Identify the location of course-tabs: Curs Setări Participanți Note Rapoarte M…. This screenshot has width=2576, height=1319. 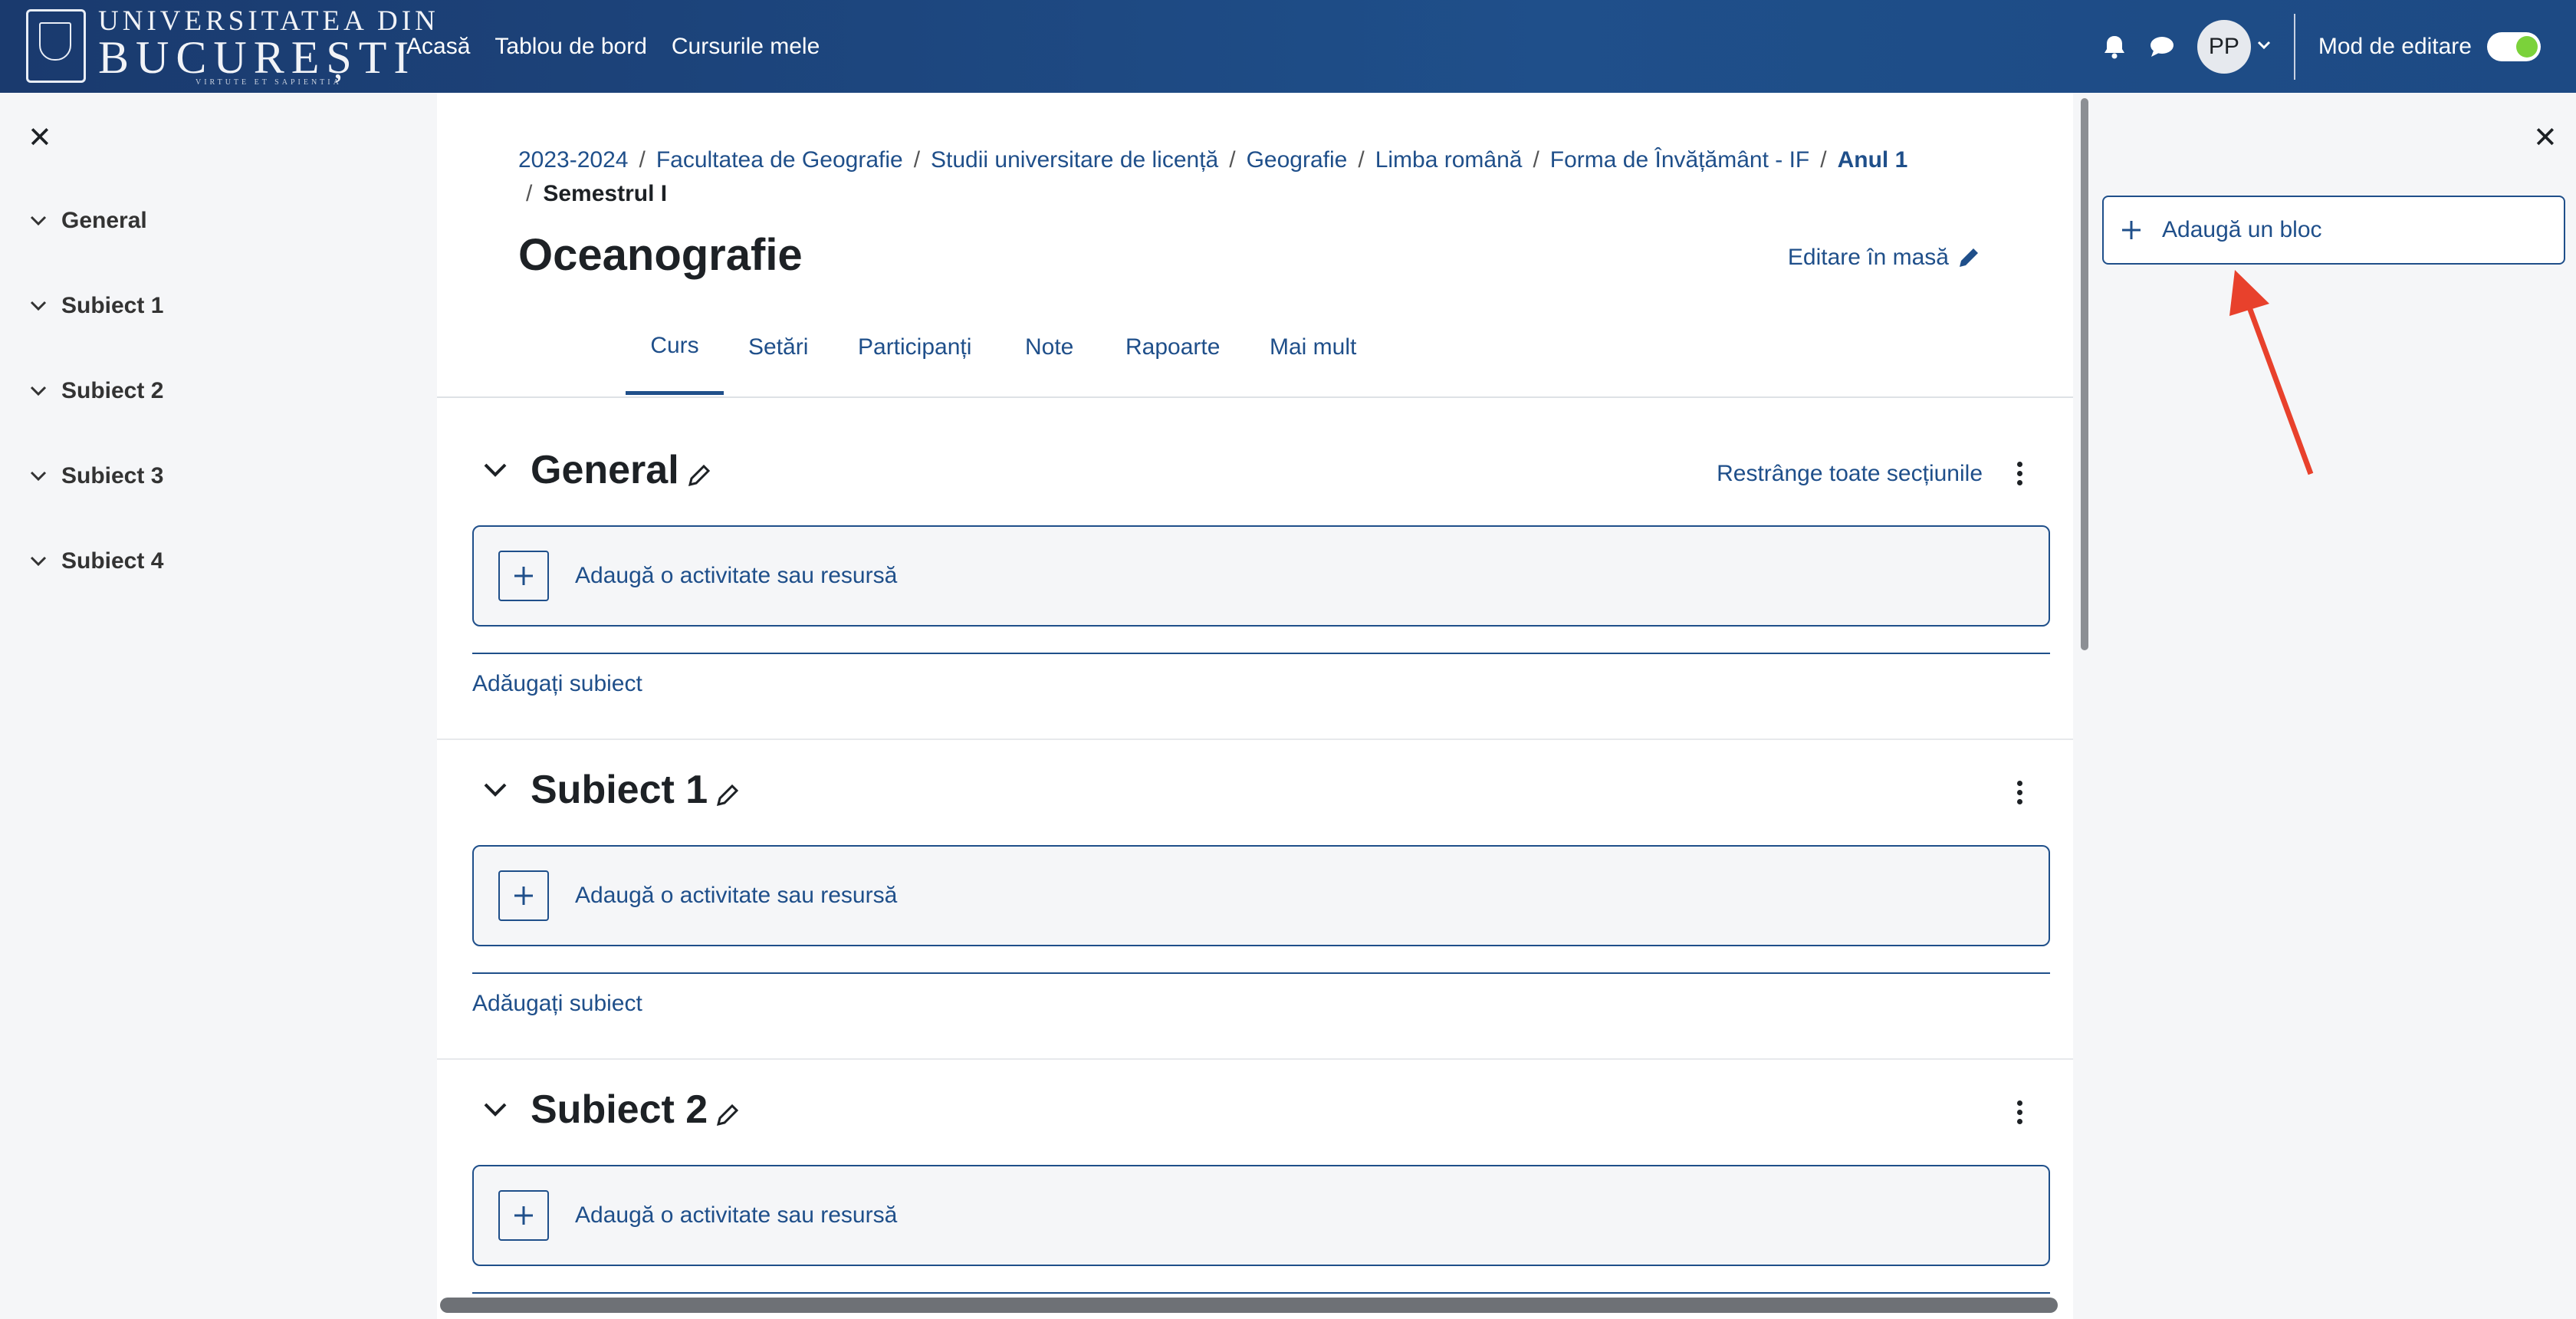
(1255, 349).